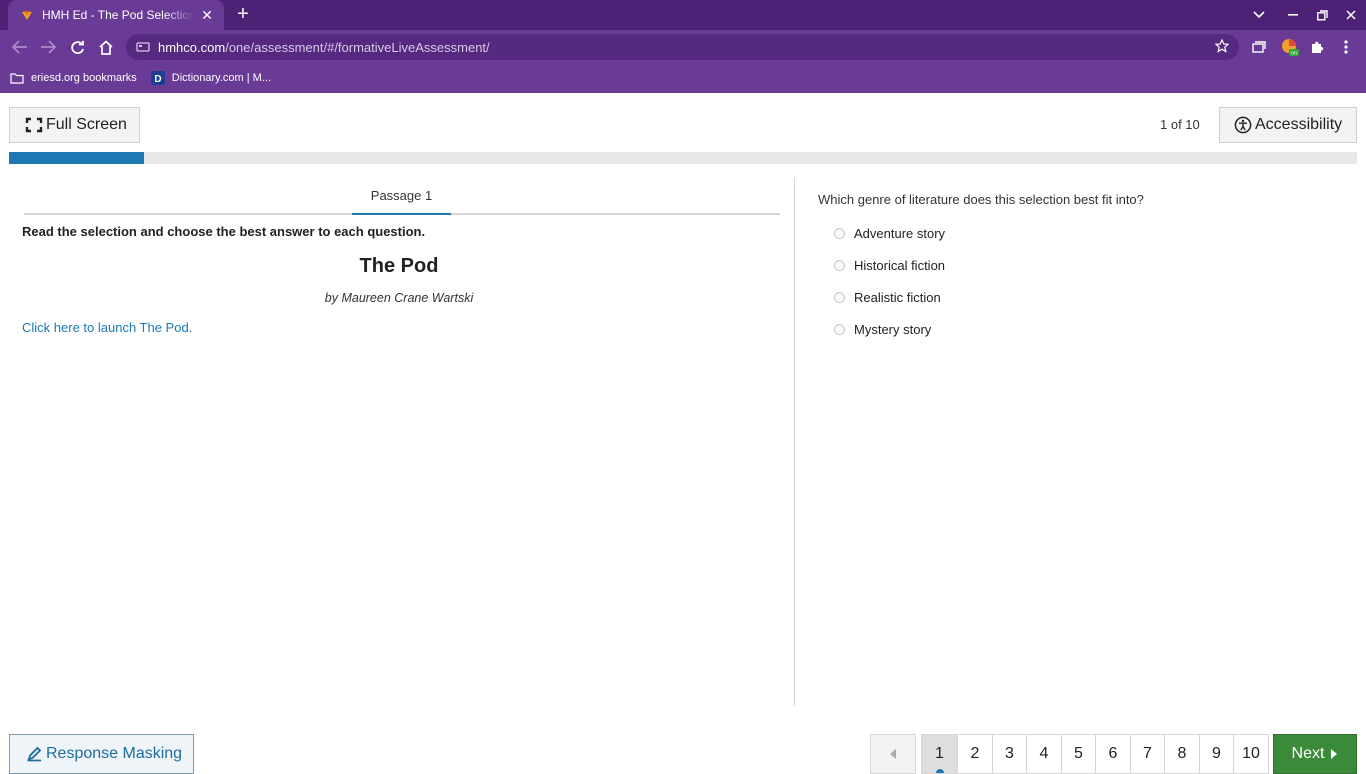 The image size is (1366, 774). Describe the element at coordinates (106, 47) in the screenshot. I see `home-icon` at that location.